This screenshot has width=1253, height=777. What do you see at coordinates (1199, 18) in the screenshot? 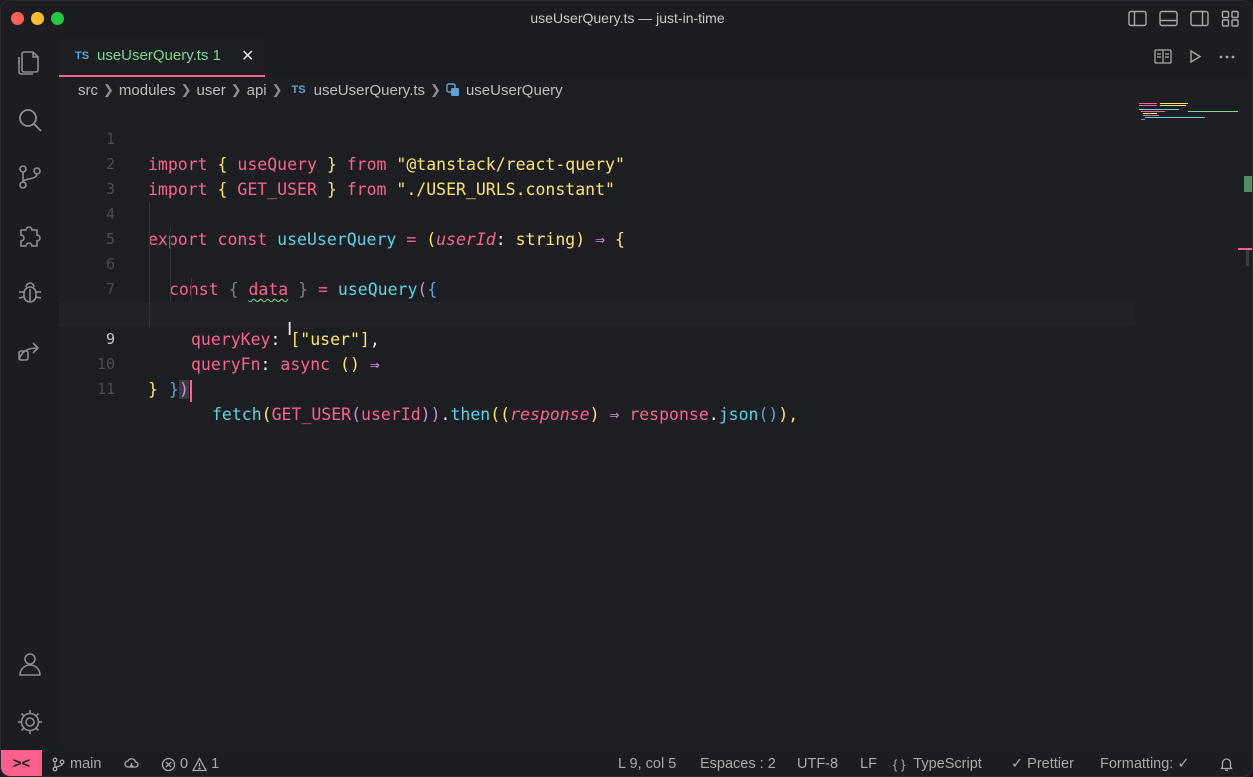
I see `toggle-secondary-sidebar-icon` at bounding box center [1199, 18].